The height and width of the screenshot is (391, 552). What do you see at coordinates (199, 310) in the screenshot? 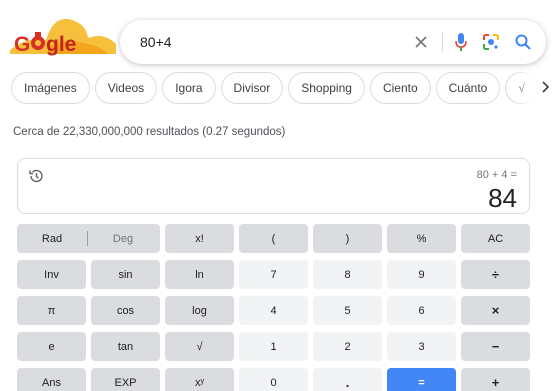
I see `key-log: log` at bounding box center [199, 310].